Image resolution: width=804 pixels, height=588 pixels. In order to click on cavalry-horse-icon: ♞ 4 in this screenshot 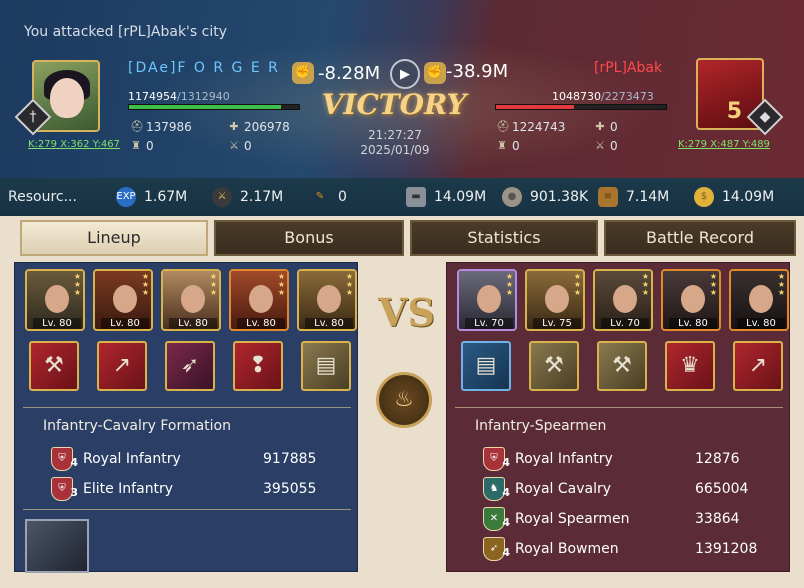, I will do `click(496, 489)`.